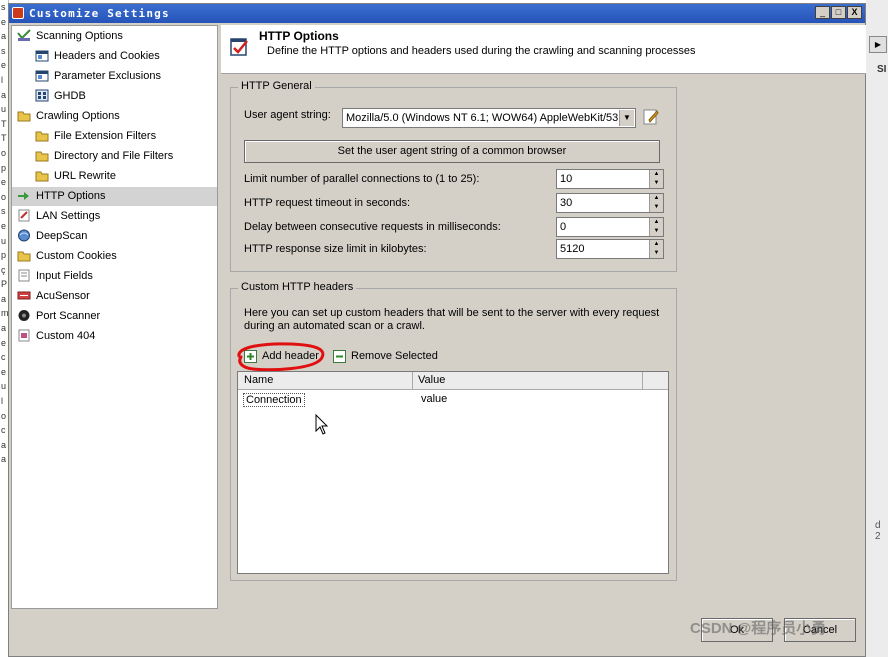  What do you see at coordinates (24, 34) in the screenshot?
I see `scanning-options-icon` at bounding box center [24, 34].